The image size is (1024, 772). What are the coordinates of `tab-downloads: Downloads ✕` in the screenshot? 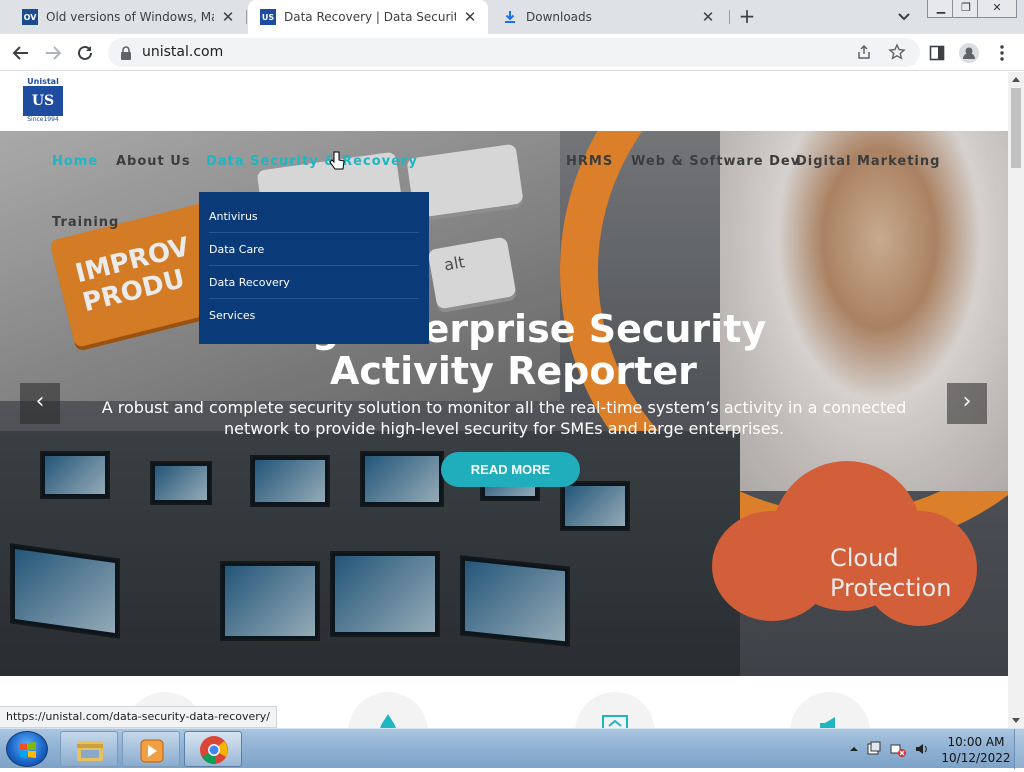 It's located at (608, 17).